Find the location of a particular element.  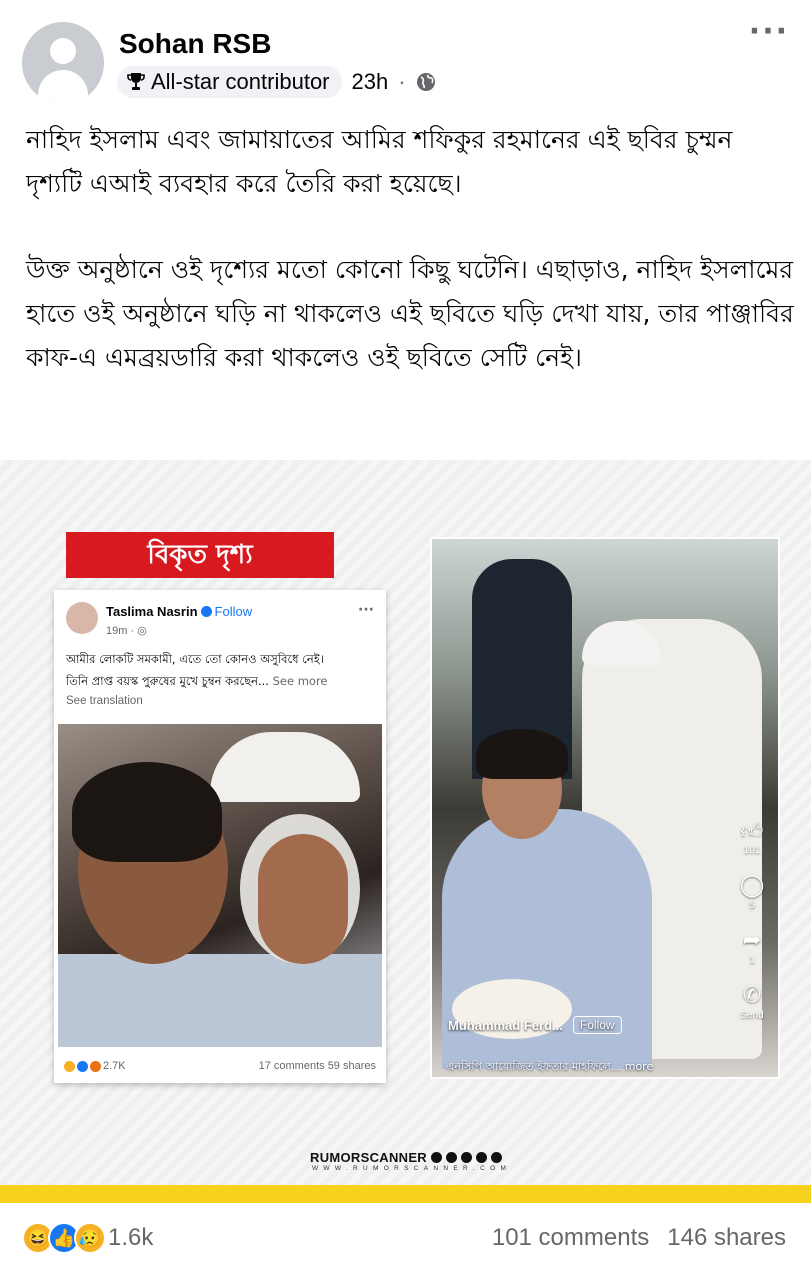

post-meta: All-star contributor 23h · is located at coordinates (276, 82).